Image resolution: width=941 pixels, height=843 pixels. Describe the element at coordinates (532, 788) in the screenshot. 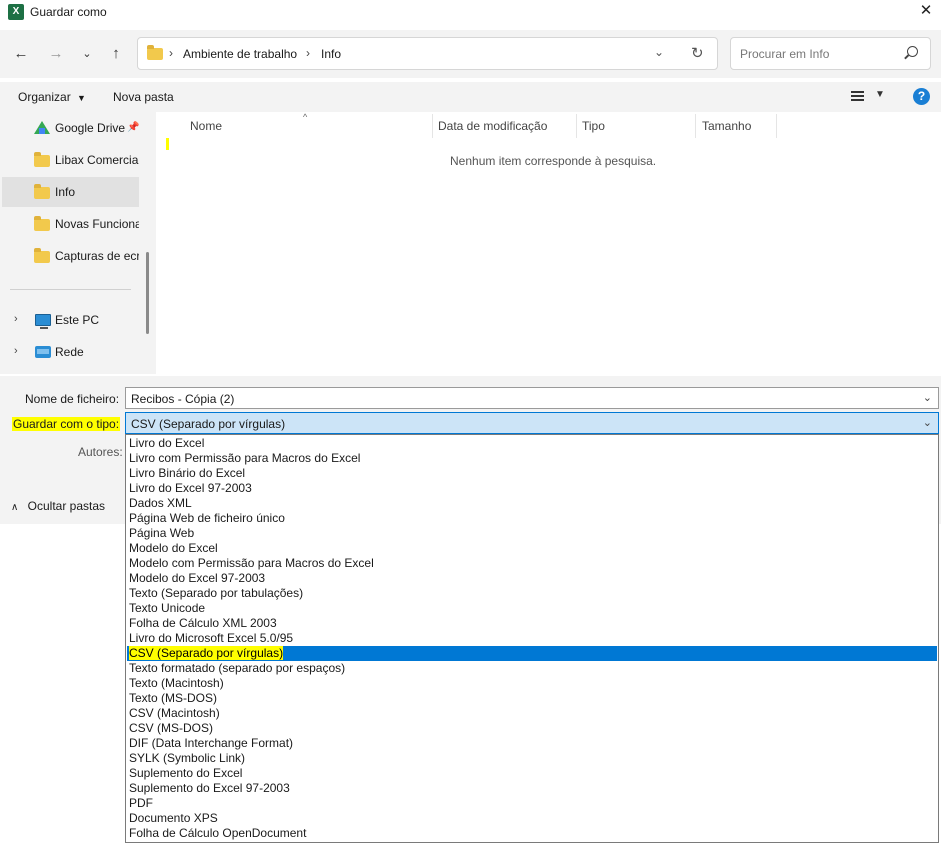

I see `file-type-option: Suplemento do Excel 97-2003` at that location.